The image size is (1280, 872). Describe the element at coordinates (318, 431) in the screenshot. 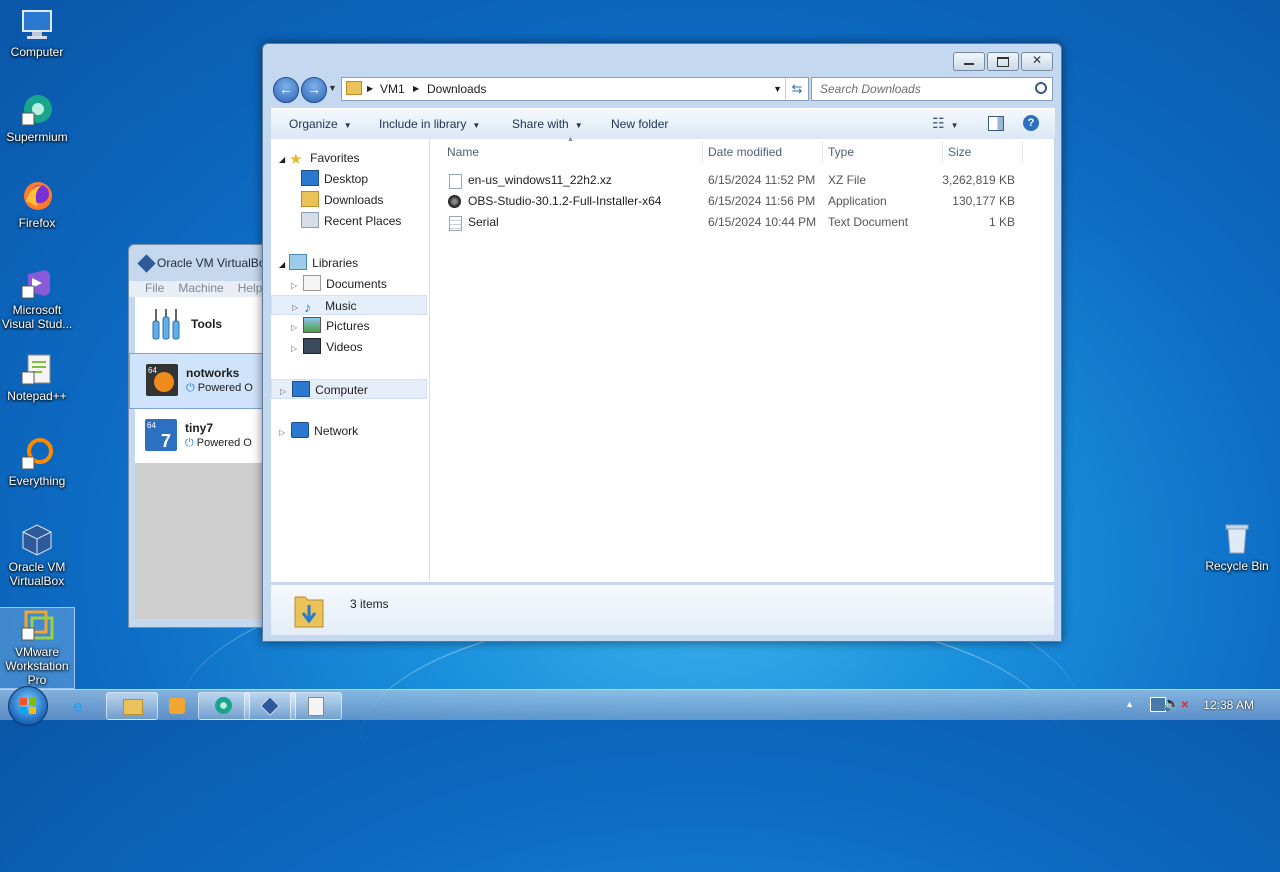

I see `tree-item-network: ▷ Network` at that location.